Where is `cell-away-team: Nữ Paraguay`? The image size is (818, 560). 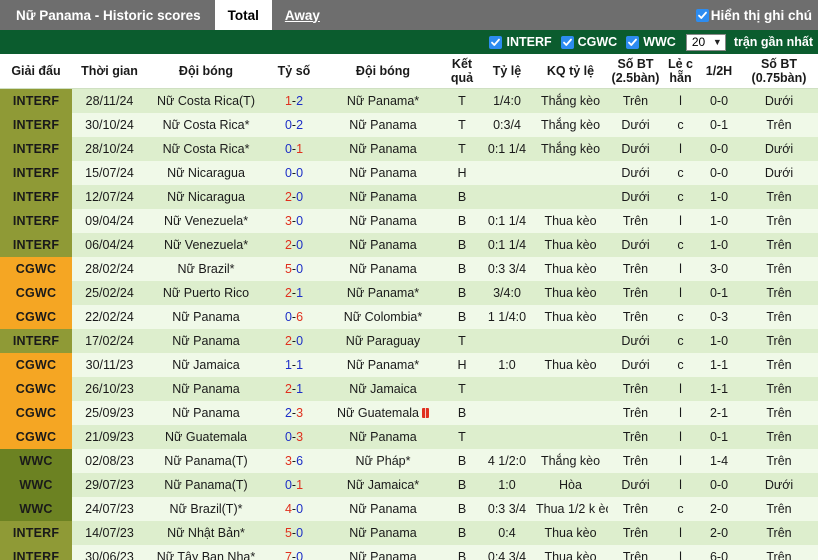 cell-away-team: Nữ Paraguay is located at coordinates (383, 340).